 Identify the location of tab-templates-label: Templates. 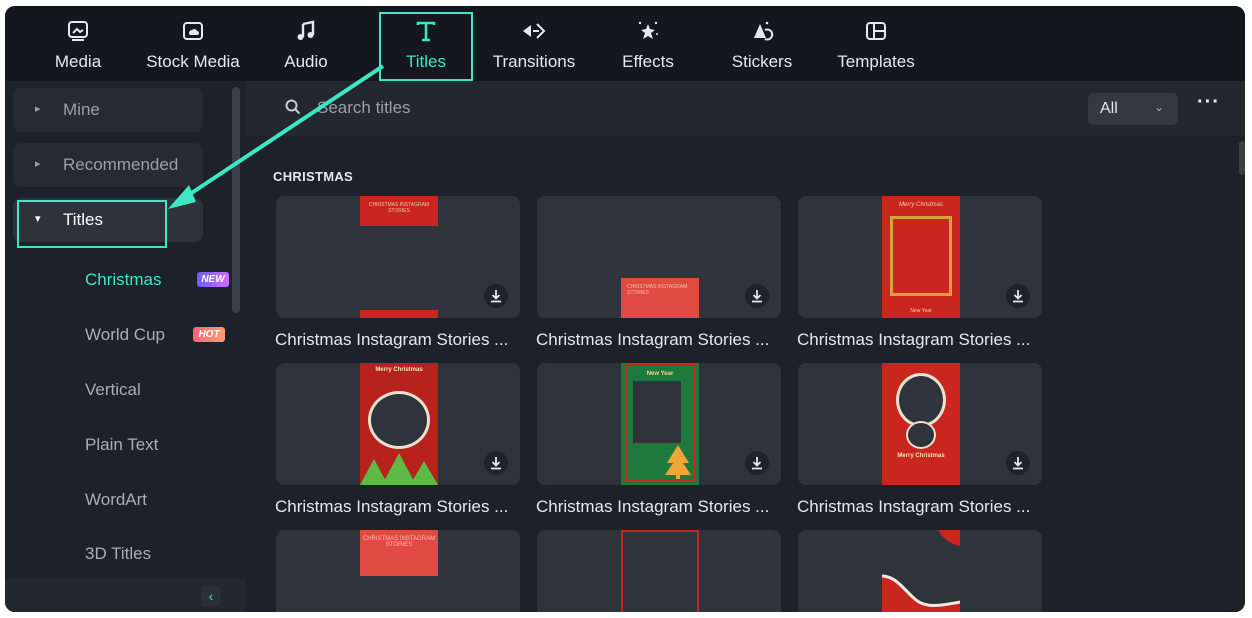
(876, 61).